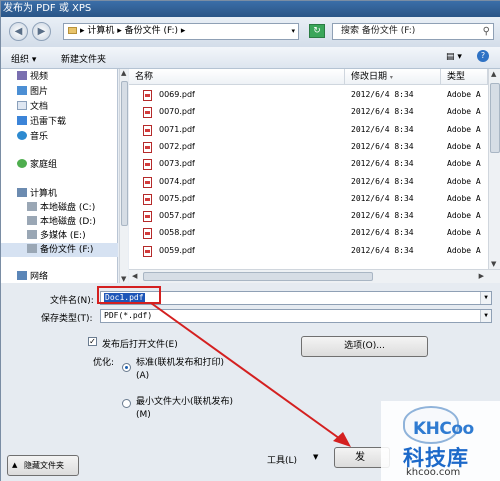  I want to click on watermark-url: khcoo.com, so click(433, 472).